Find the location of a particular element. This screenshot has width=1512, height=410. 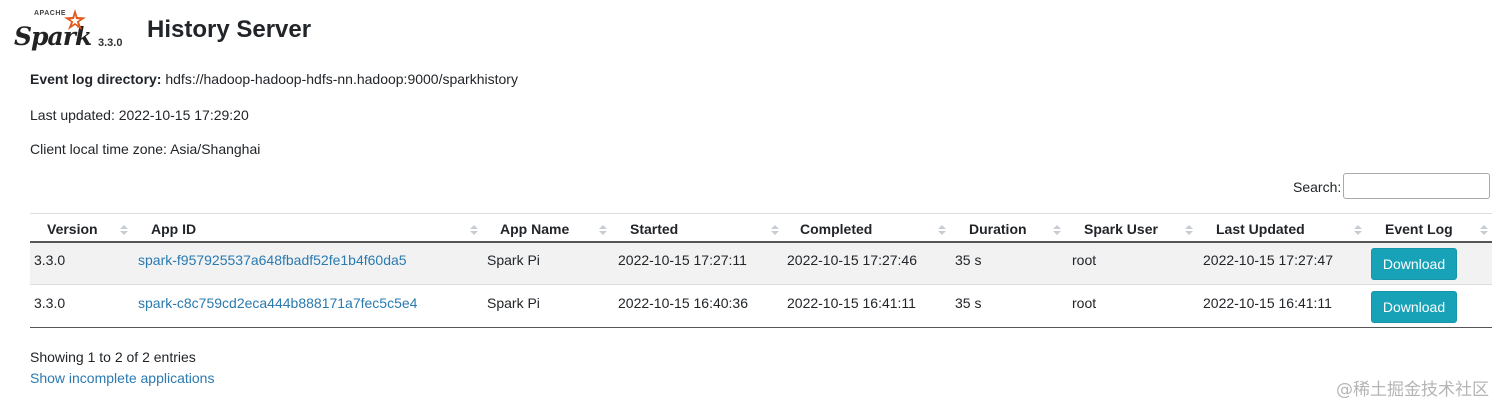

cell-completed: 2022-10-15 16:41:11 is located at coordinates (851, 303).